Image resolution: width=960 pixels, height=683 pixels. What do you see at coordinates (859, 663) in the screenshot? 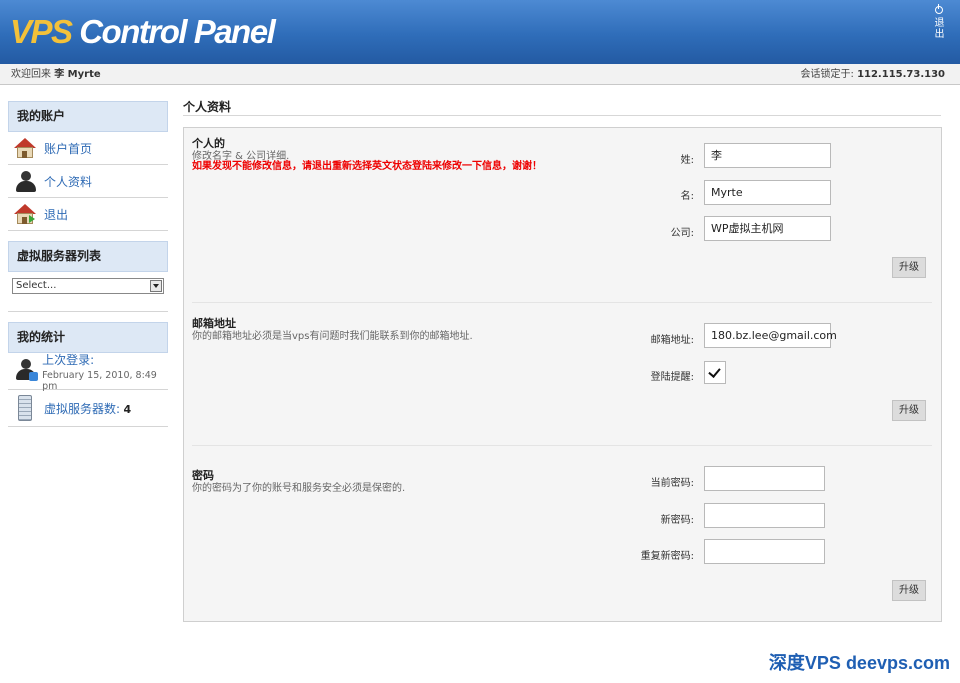
I see `watermark: 深度VPS deevps.com` at bounding box center [859, 663].